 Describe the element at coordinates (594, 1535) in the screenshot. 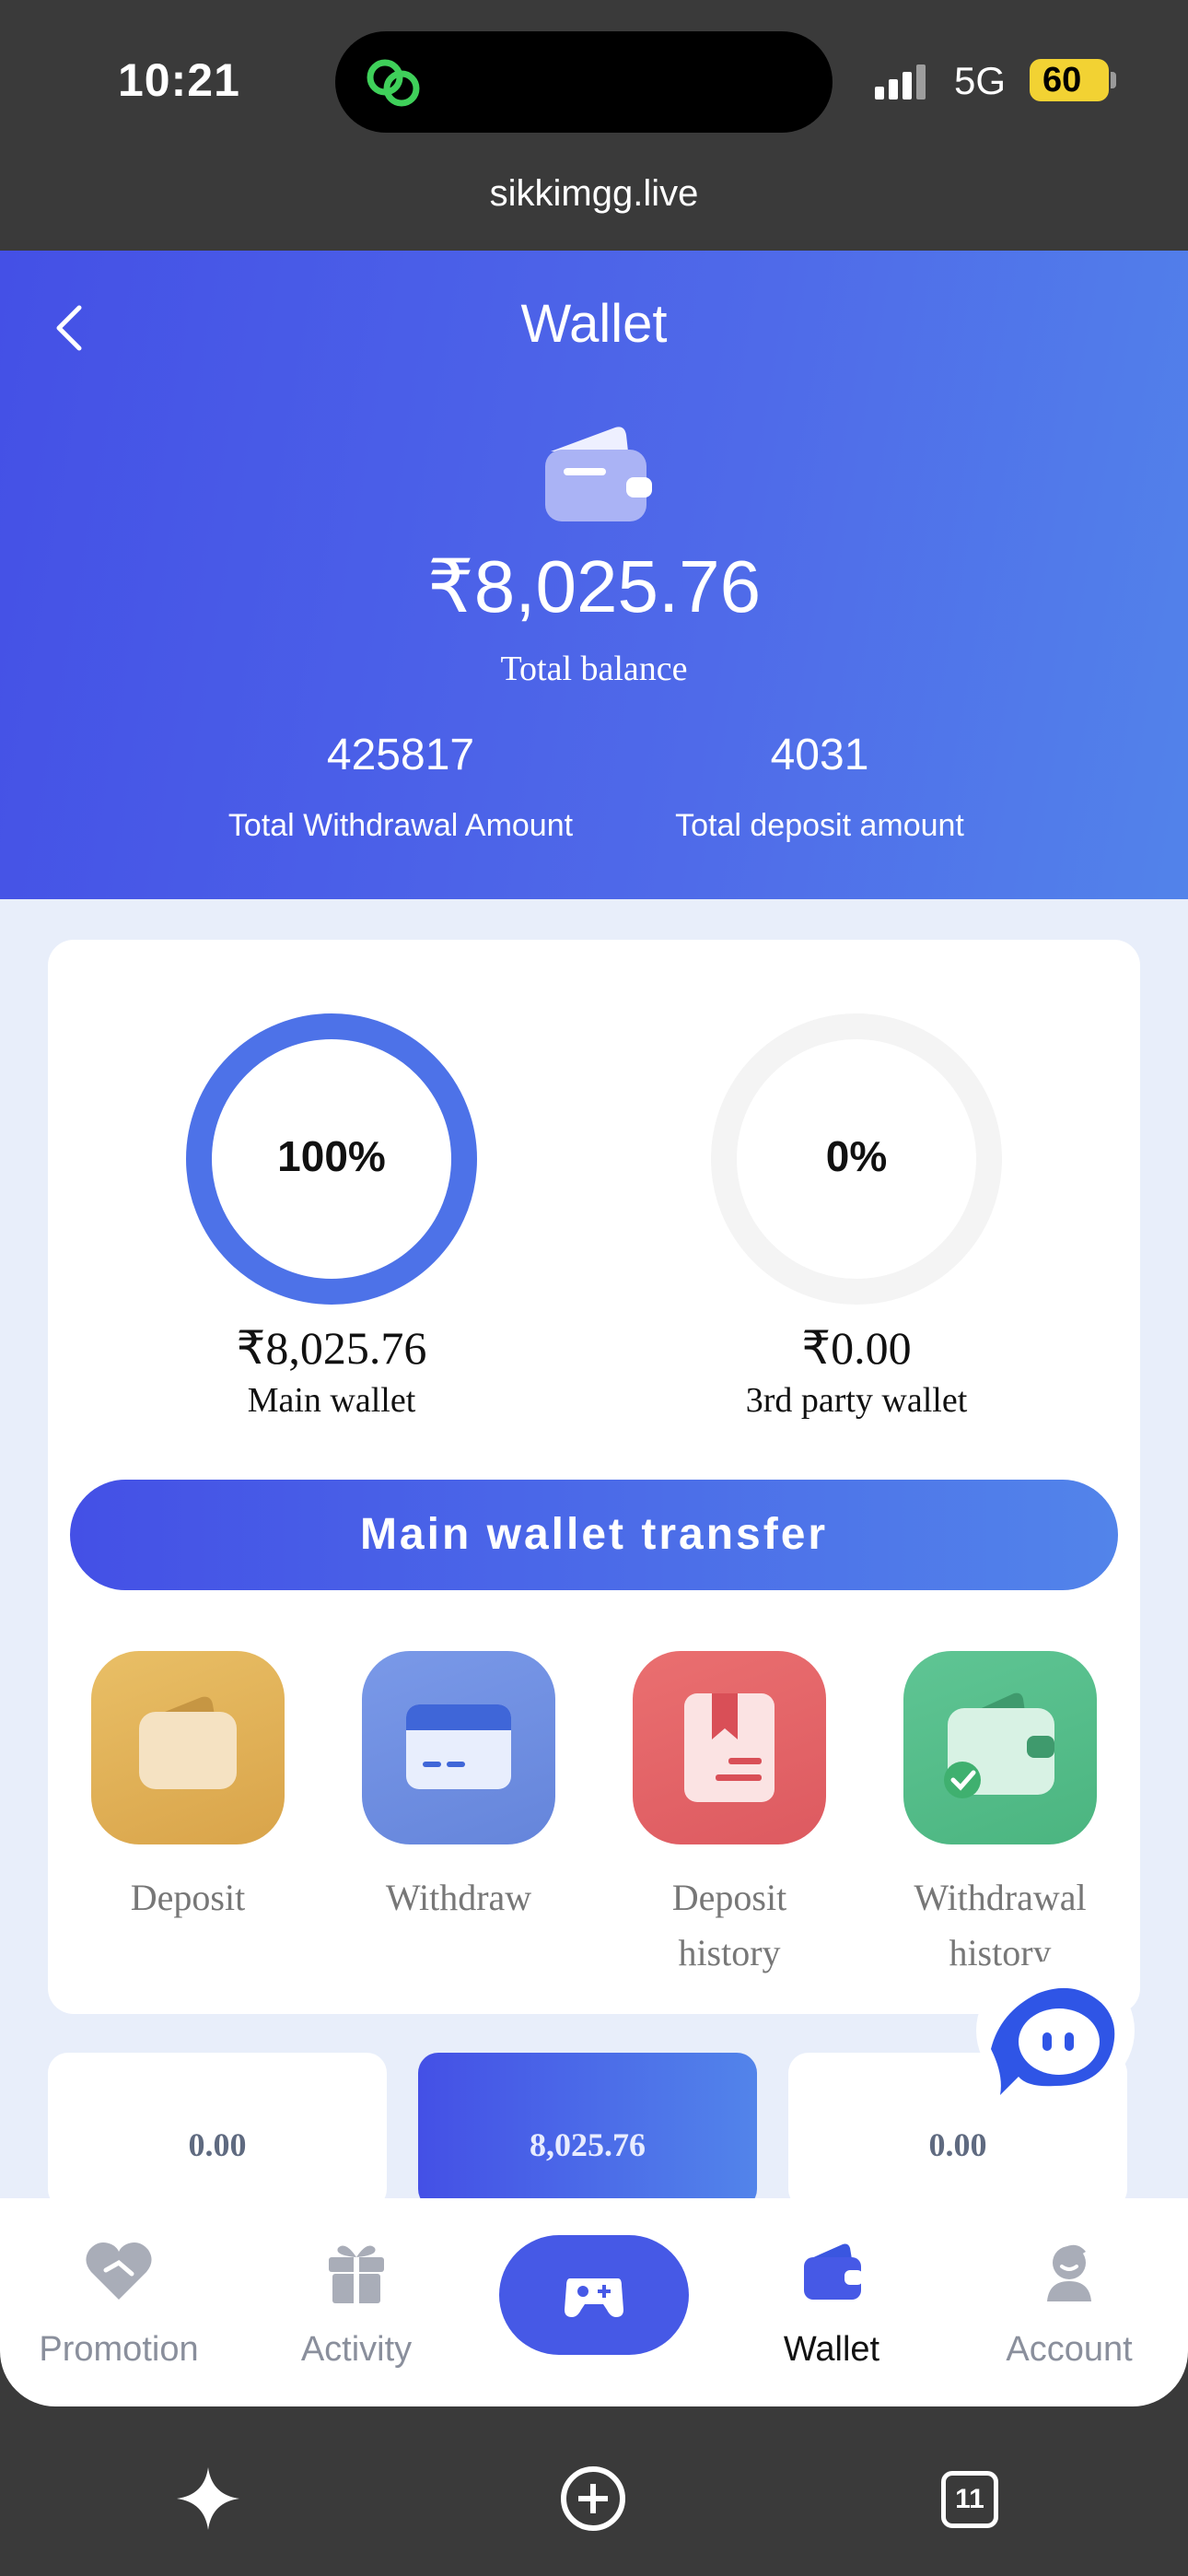

I see `main-wallet-transfer-button: Main wallet transfer` at that location.